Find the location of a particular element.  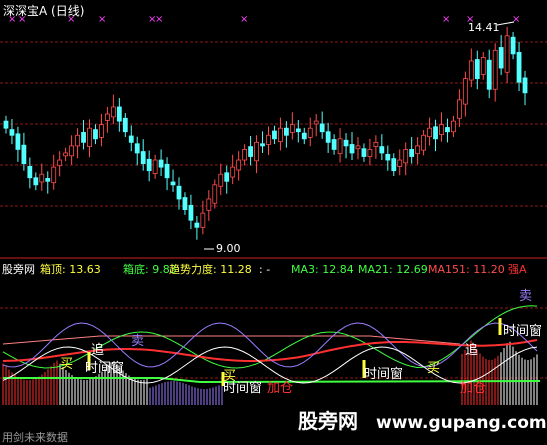

watermark-url: www.gupang.com is located at coordinates (461, 423).